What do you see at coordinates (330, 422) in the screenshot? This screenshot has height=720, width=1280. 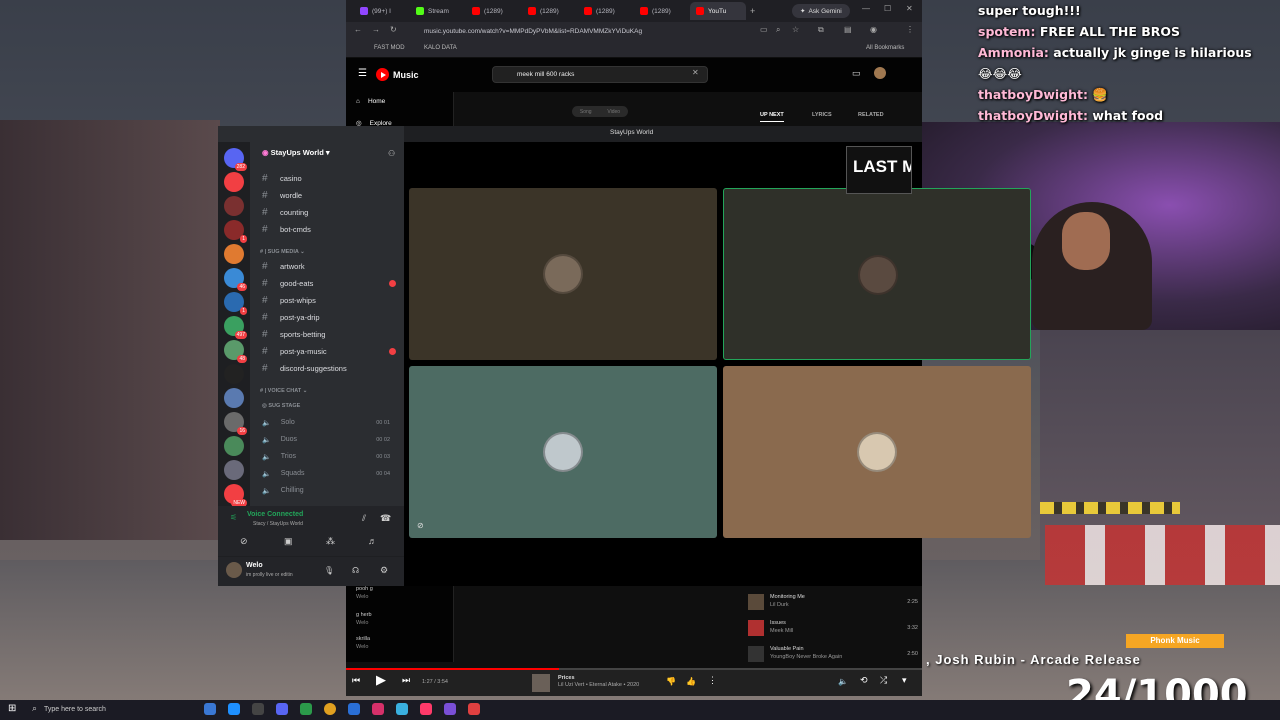 I see `voice-channel: 🔈 Solo 00 01` at bounding box center [330, 422].